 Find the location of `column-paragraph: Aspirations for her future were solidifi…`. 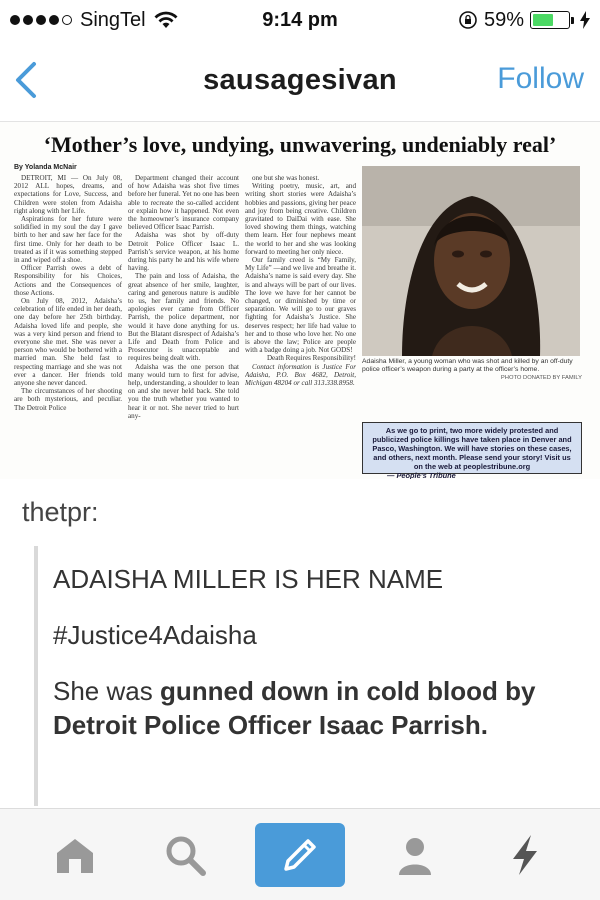

column-paragraph: Aspirations for her future were solidifi… is located at coordinates (68, 240).